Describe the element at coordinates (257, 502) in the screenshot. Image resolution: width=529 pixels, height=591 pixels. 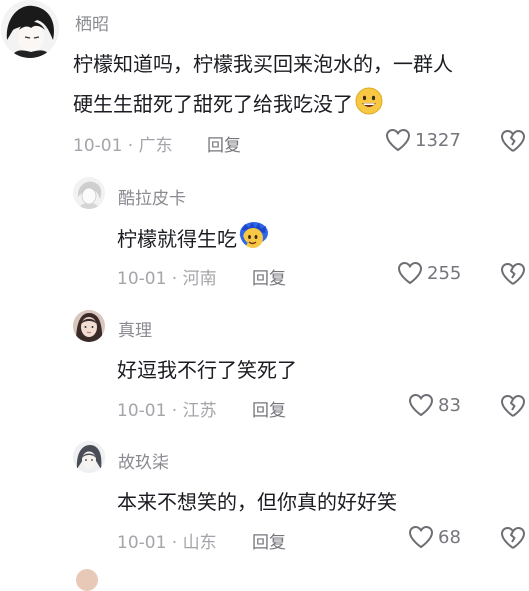
I see `comment-text: 本来不想笑的，但你真的好好笑` at that location.